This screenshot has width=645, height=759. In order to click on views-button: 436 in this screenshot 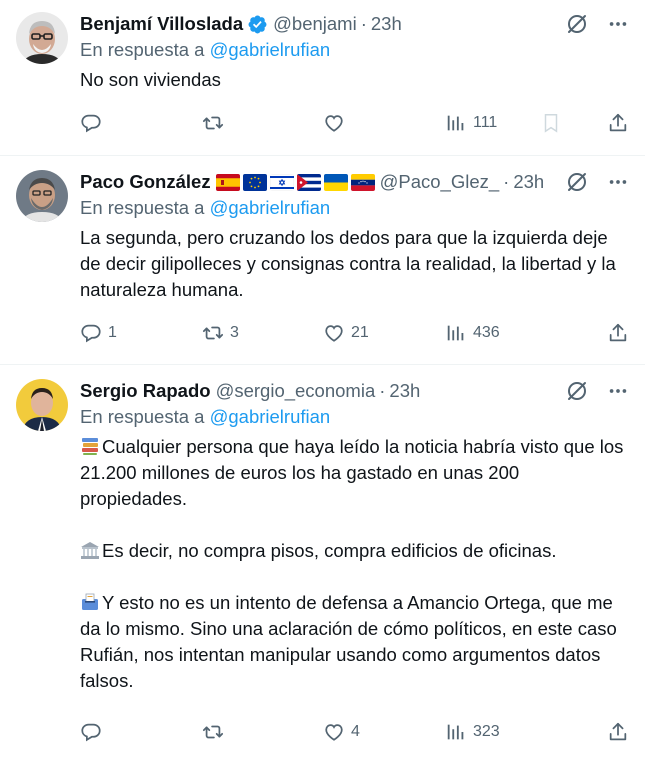, I will do `click(472, 333)`.